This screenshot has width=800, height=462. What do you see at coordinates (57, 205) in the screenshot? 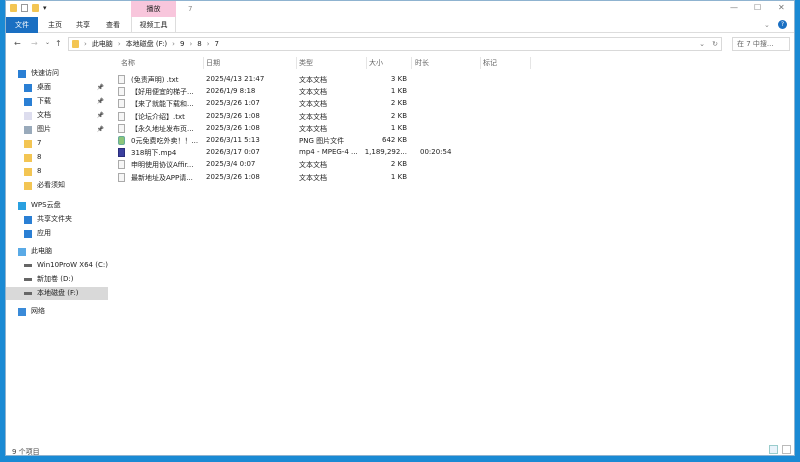
I see `nav-item: WPS云盘` at bounding box center [57, 205].